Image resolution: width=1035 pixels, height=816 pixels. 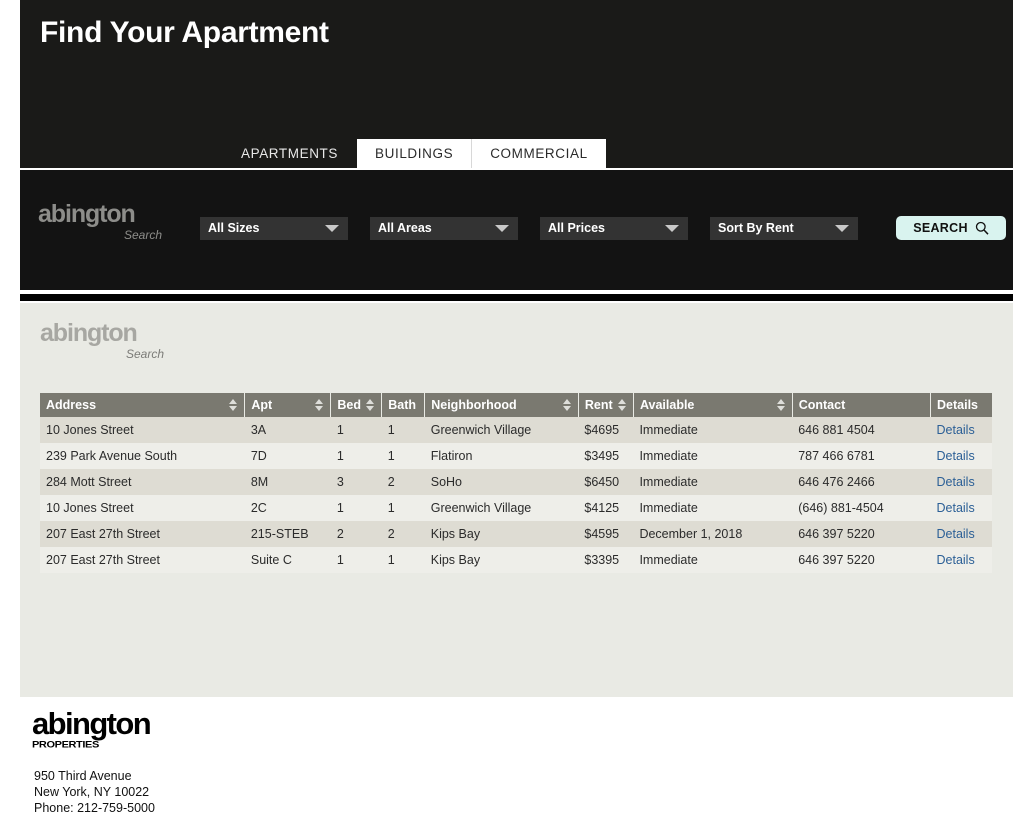 What do you see at coordinates (258, 456) in the screenshot?
I see `cell-apt: 7D` at bounding box center [258, 456].